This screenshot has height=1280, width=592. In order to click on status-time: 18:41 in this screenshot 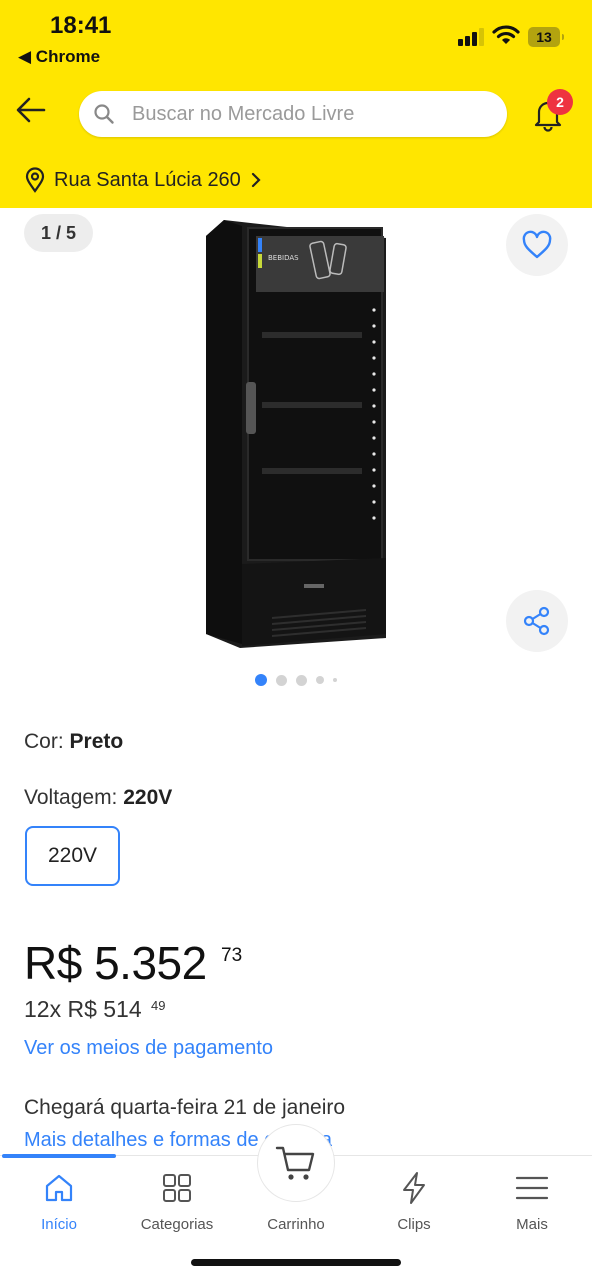, I will do `click(81, 25)`.